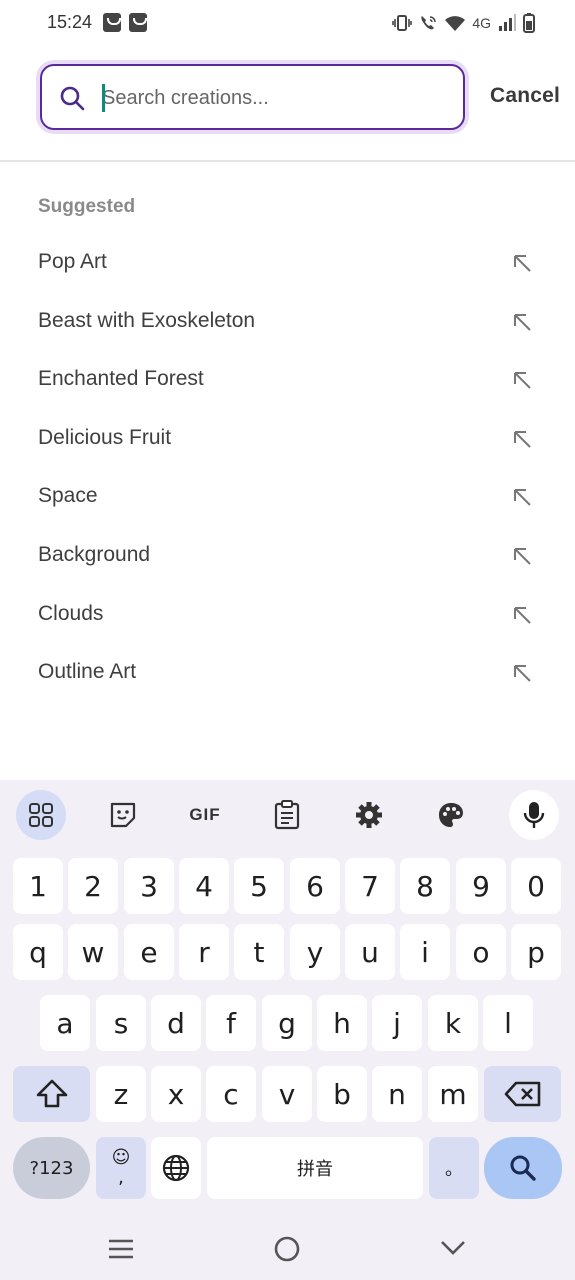  Describe the element at coordinates (123, 815) in the screenshot. I see `sticker-button` at that location.